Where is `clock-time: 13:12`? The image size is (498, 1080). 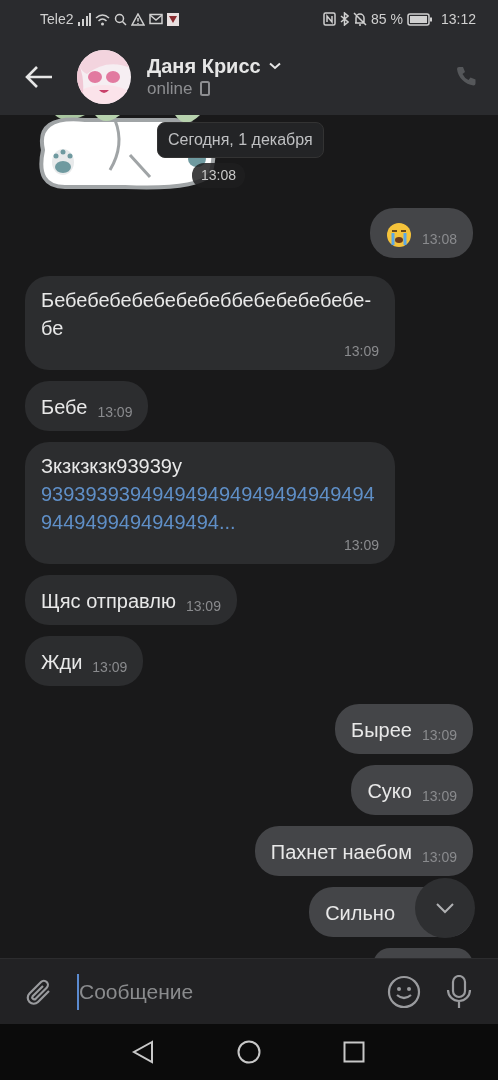 clock-time: 13:12 is located at coordinates (458, 19).